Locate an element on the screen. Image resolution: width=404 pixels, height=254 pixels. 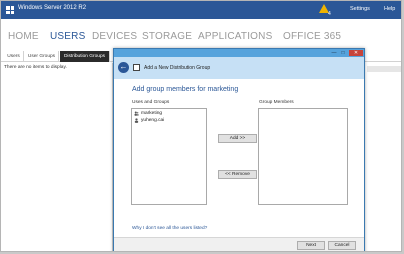
wizard-window-icon is located at coordinates (136, 67).